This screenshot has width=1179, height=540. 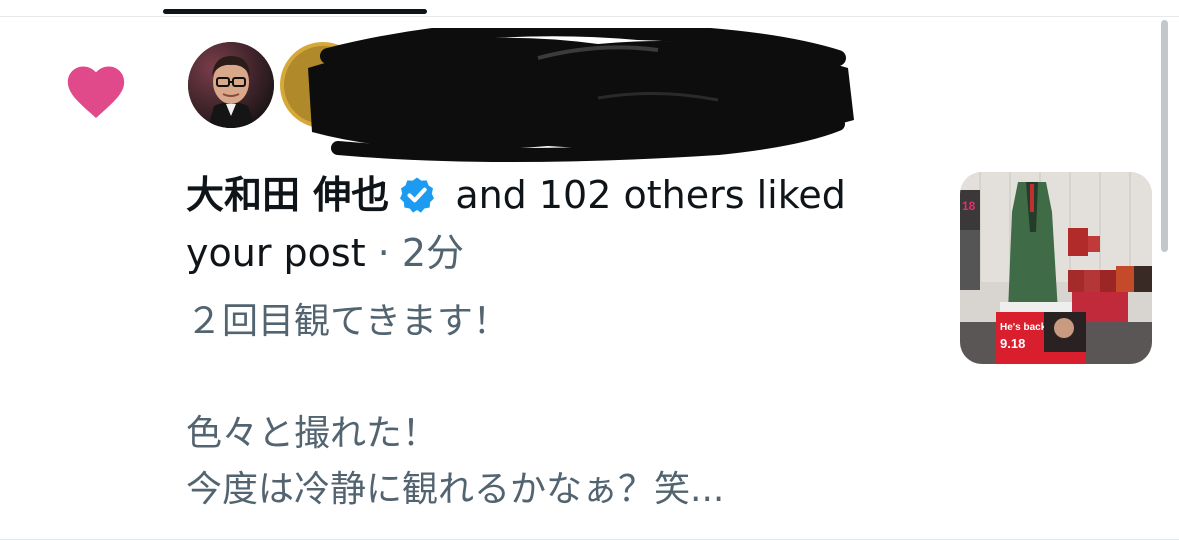 I want to click on verified-badge-icon, so click(x=417, y=195).